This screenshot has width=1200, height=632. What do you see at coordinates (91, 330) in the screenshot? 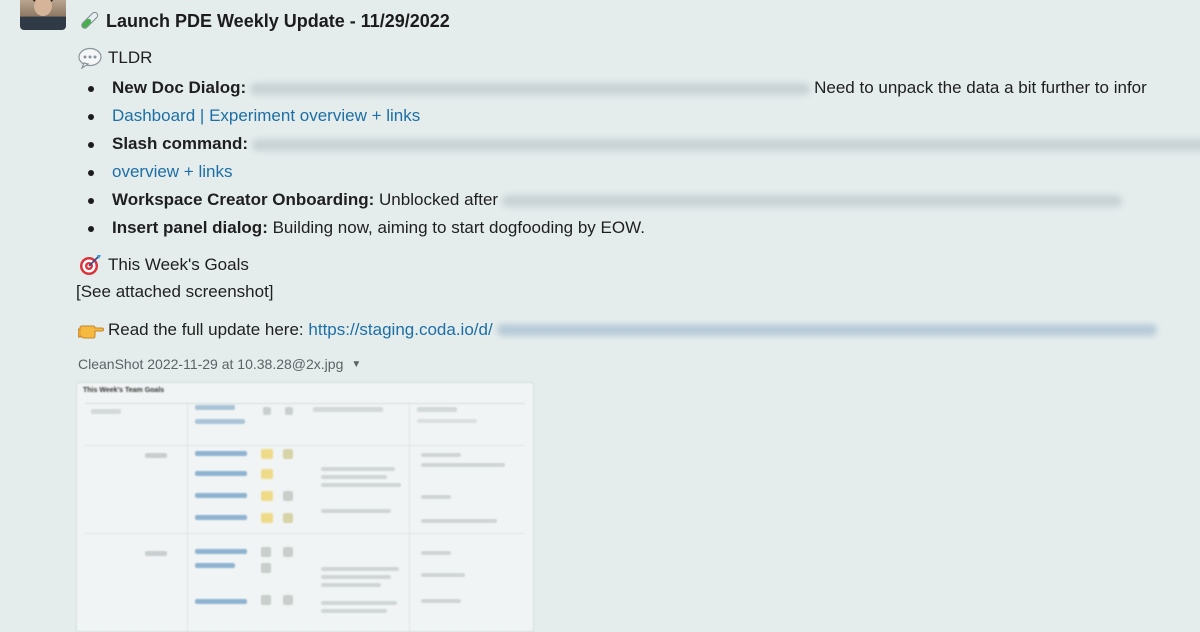
I see `pointing-hand-icon` at bounding box center [91, 330].